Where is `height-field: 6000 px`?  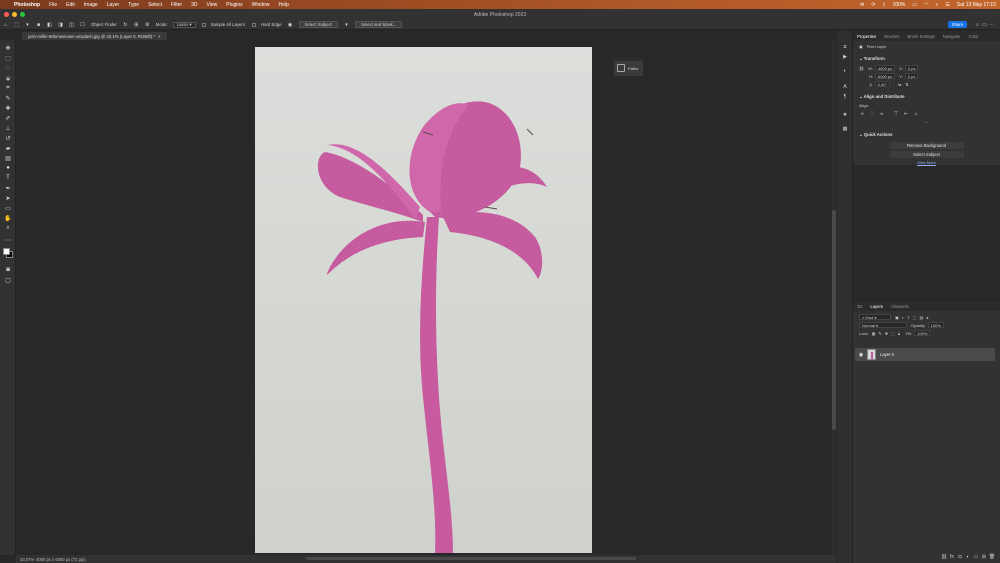 height-field: 6000 px is located at coordinates (885, 76).